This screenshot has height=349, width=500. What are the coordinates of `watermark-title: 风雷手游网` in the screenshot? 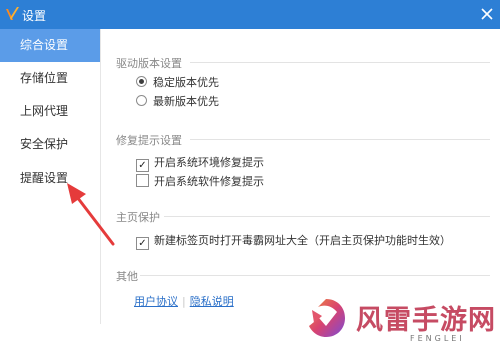 It's located at (426, 320).